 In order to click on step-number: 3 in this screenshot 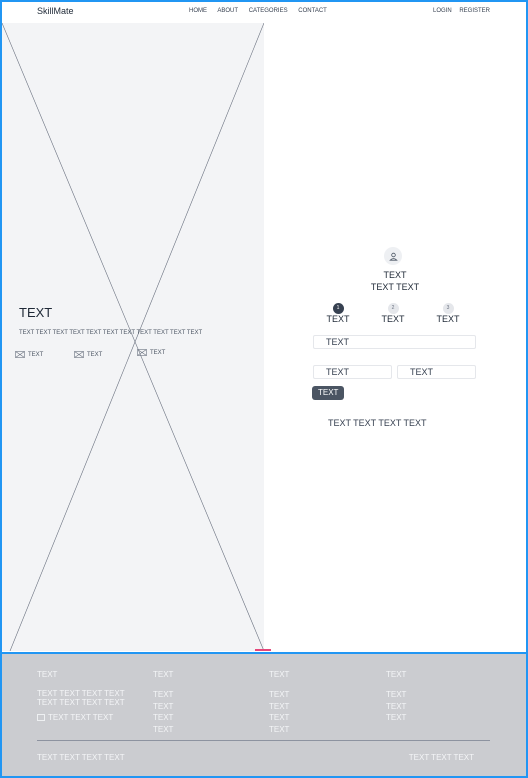, I will do `click(448, 308)`.